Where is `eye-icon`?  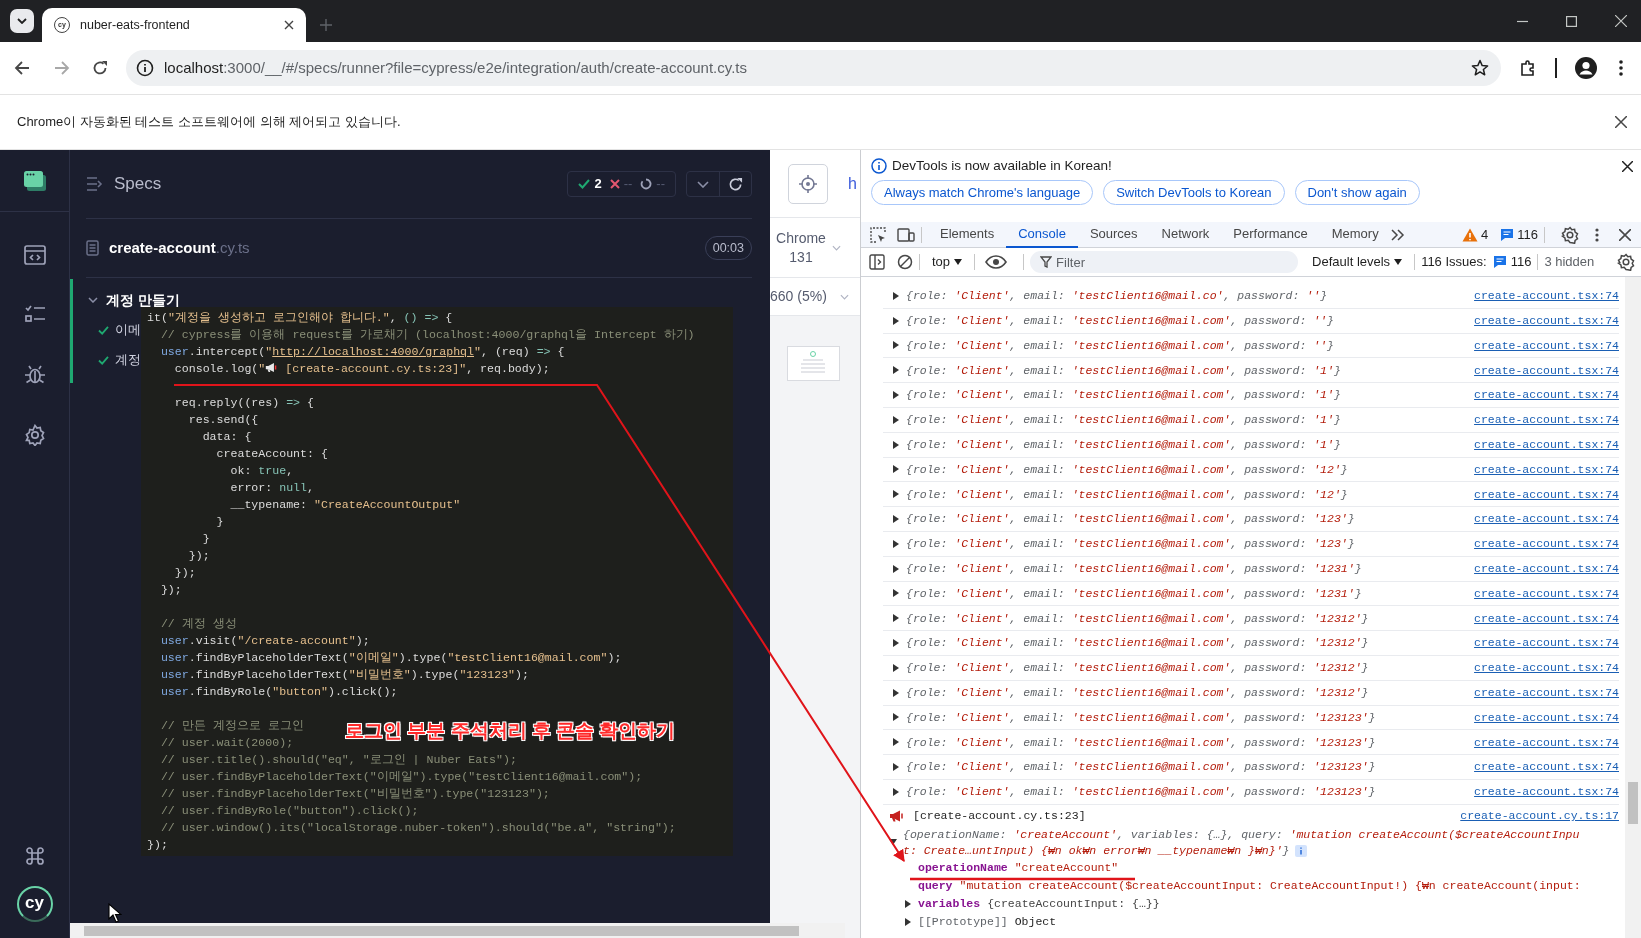
eye-icon is located at coordinates (996, 262).